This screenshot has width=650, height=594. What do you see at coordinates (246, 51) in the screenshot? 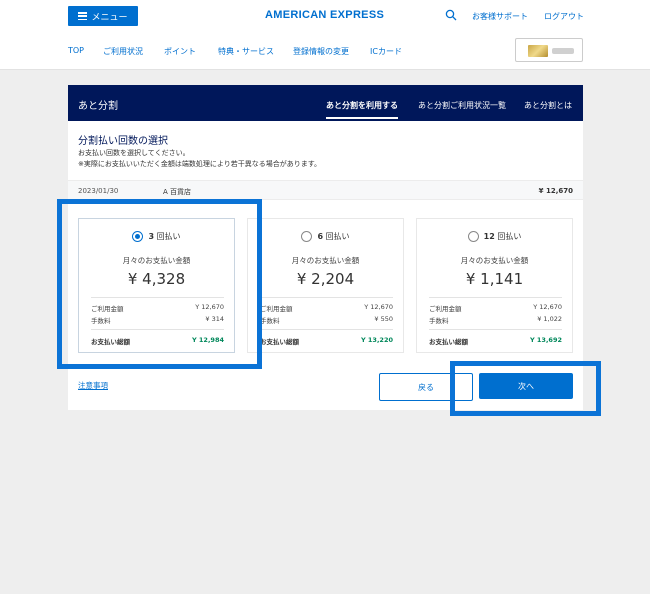
I see `nav-benefits: 特典・サービス` at bounding box center [246, 51].